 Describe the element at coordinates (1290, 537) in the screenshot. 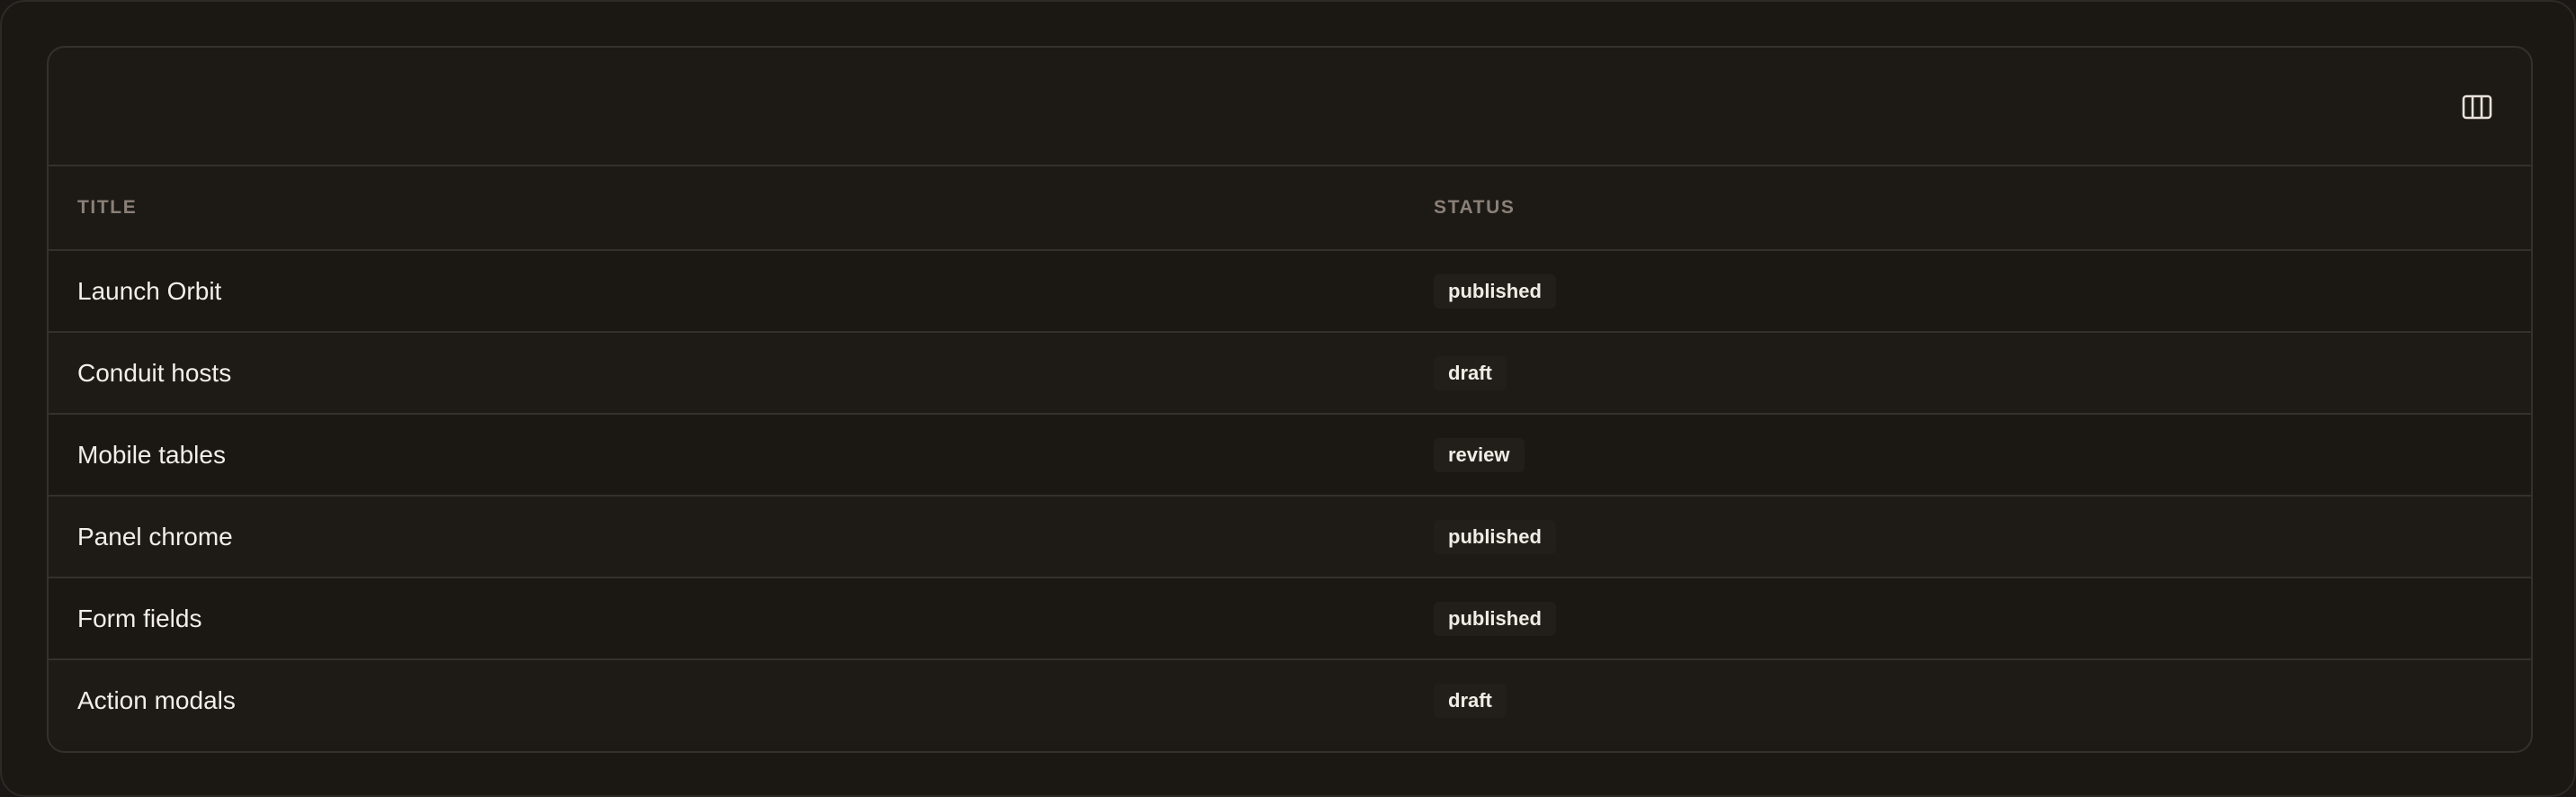

I see `table-row: Panel chrome published` at that location.